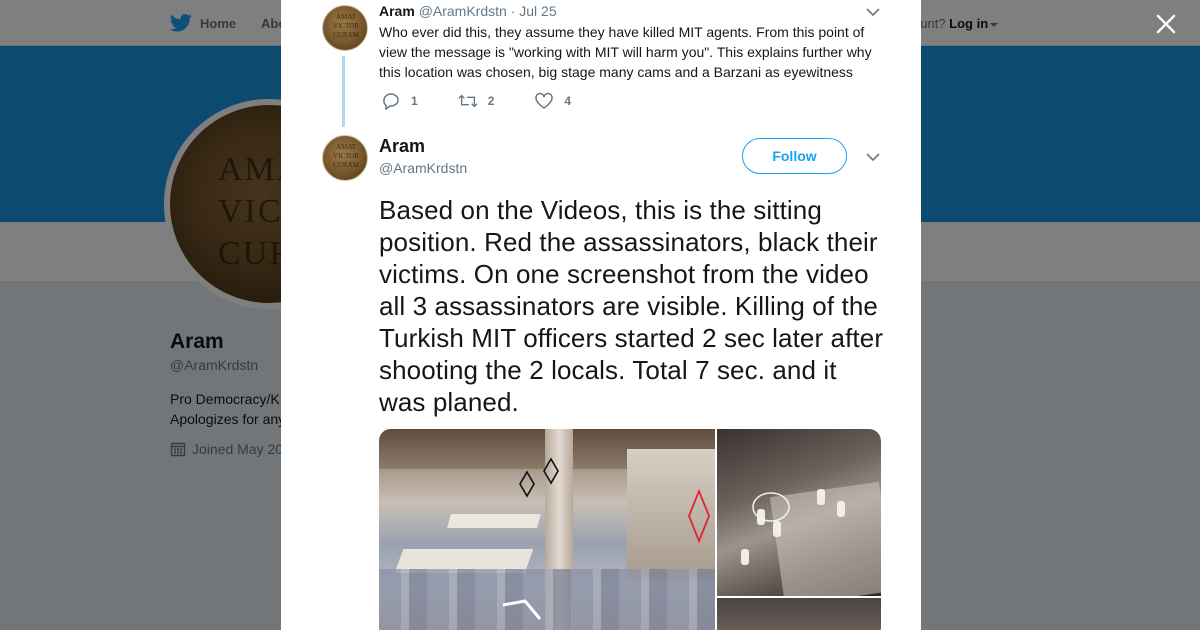  What do you see at coordinates (414, 101) in the screenshot?
I see `reply-count: 1` at bounding box center [414, 101].